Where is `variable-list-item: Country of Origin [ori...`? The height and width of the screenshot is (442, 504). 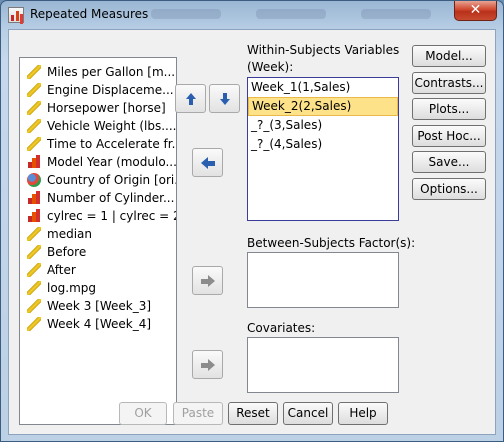 variable-list-item: Country of Origin [ori... is located at coordinates (98, 180).